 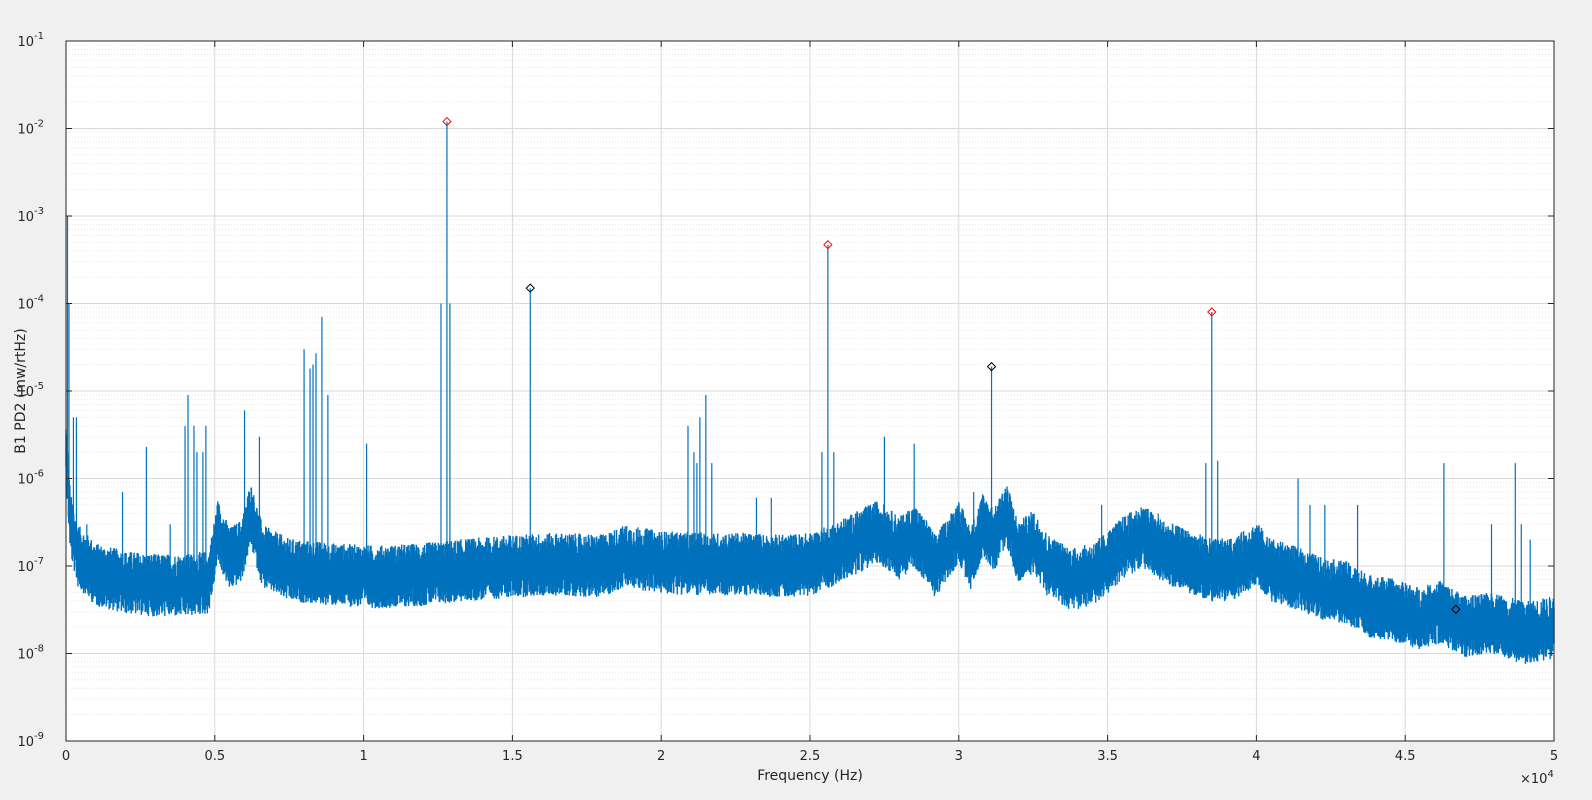 I want to click on y-tick-exponent: -3, so click(x=39, y=211).